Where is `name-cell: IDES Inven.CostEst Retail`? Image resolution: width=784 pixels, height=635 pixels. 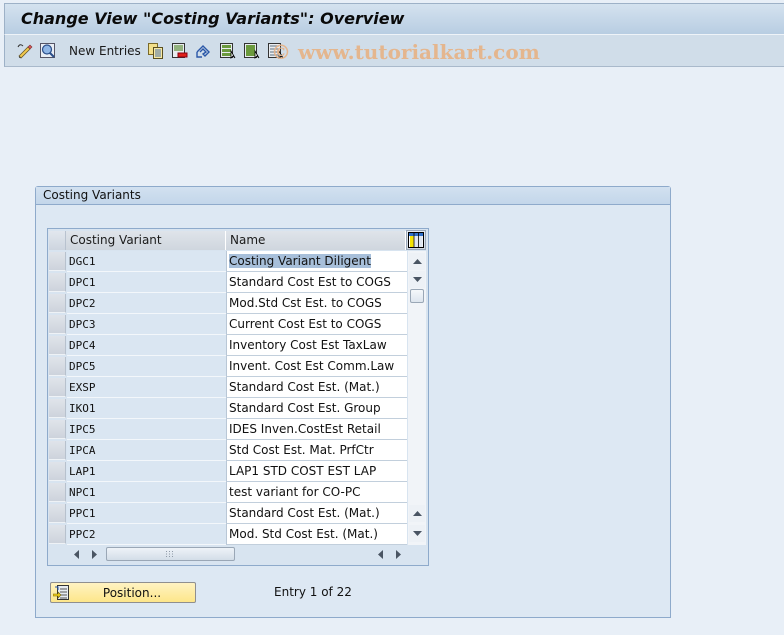 name-cell: IDES Inven.CostEst Retail is located at coordinates (316, 429).